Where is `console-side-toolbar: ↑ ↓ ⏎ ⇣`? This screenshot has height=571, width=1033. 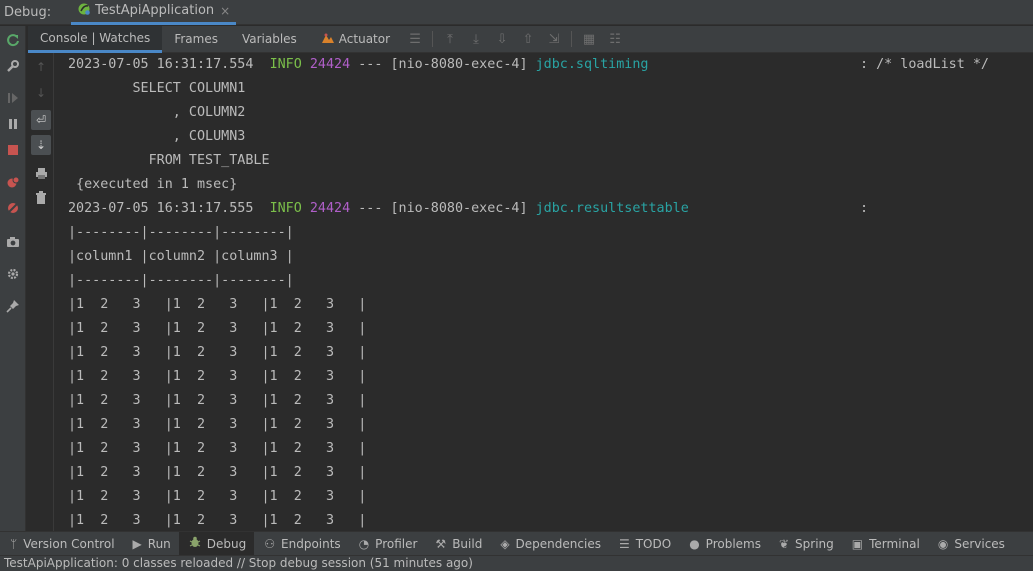 console-side-toolbar: ↑ ↓ ⏎ ⇣ is located at coordinates (41, 292).